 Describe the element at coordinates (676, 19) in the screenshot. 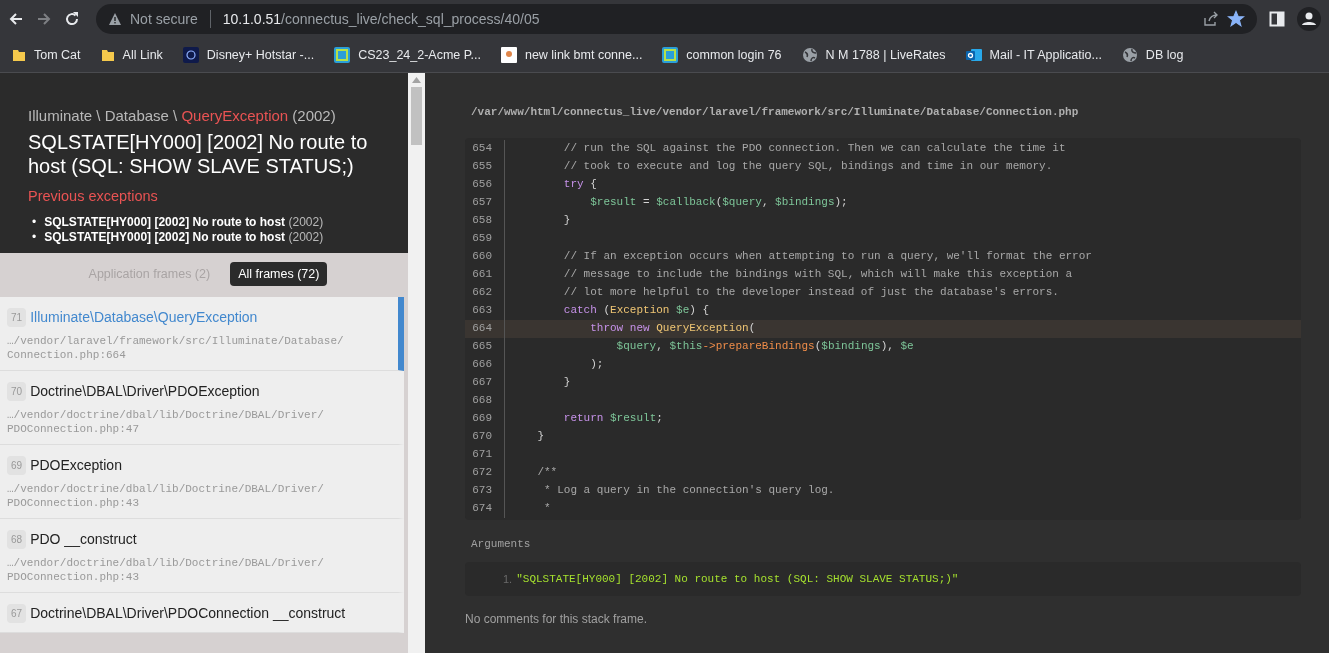

I see `address-bar: Not secure 10.1.0.51/connectus_live/check_sql_process/40/05` at that location.